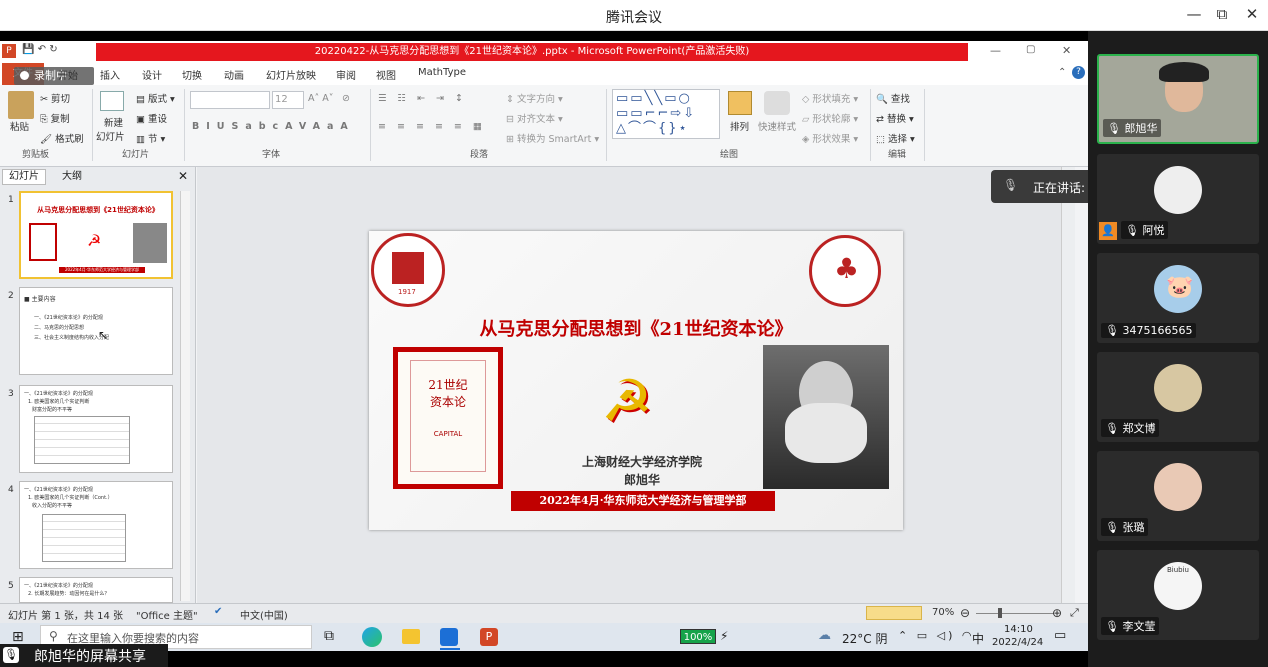 The image size is (1268, 667). Describe the element at coordinates (96, 429) in the screenshot. I see `slide-thumbnail-3: 一、《21世纪资本论》的分配观 1. 欧美国家的几个实证判断 财富分配的不平等` at that location.